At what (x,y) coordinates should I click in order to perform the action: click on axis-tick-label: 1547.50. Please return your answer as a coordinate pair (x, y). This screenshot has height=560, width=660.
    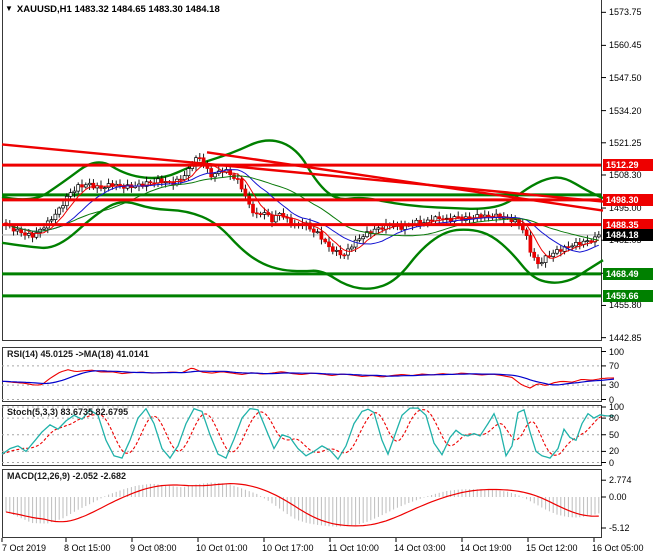
    Looking at the image, I should click on (625, 77).